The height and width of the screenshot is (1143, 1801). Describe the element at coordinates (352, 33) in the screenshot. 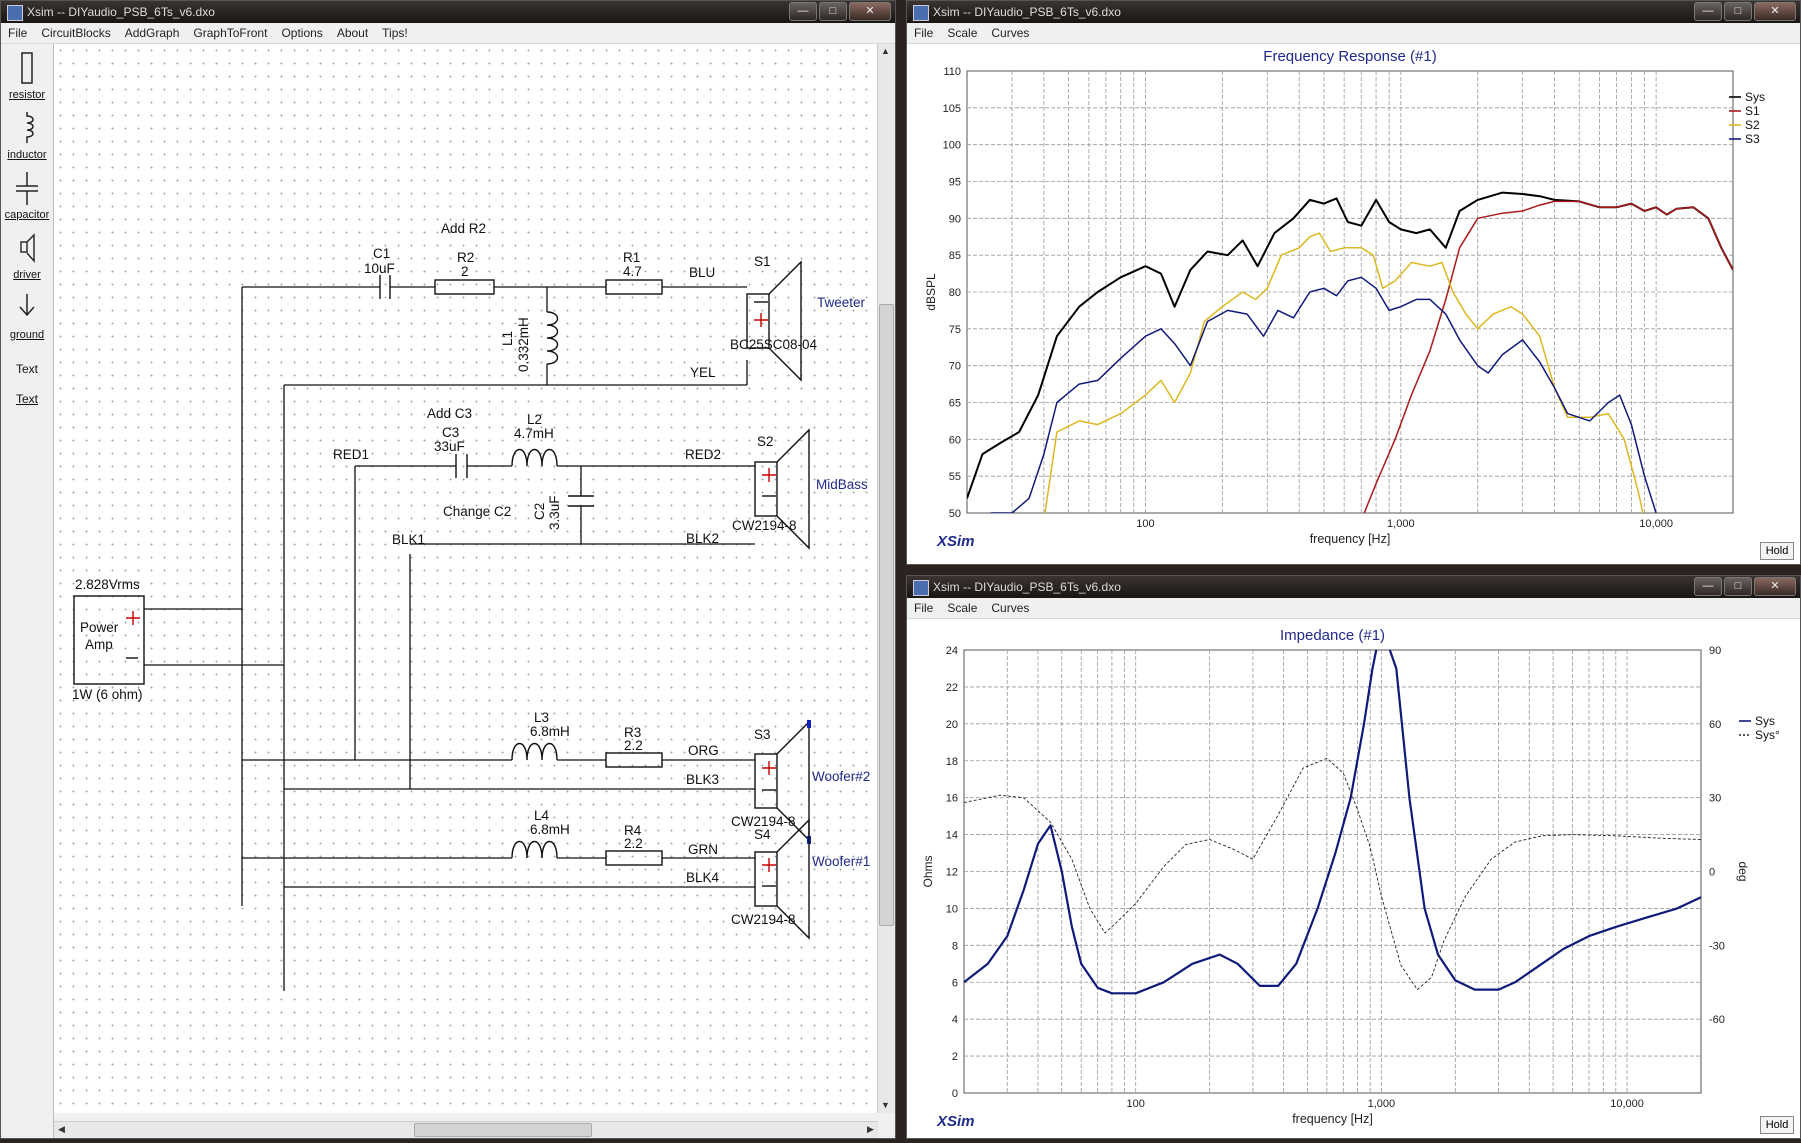

I see `menu-about: About` at that location.